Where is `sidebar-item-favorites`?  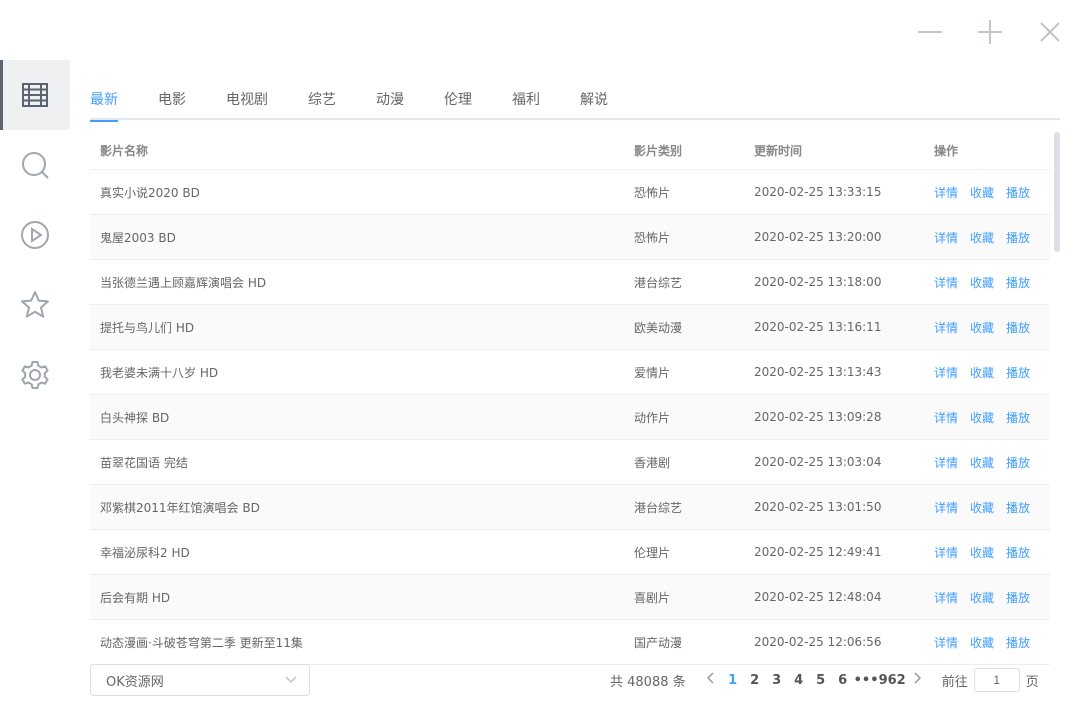
sidebar-item-favorites is located at coordinates (35, 305).